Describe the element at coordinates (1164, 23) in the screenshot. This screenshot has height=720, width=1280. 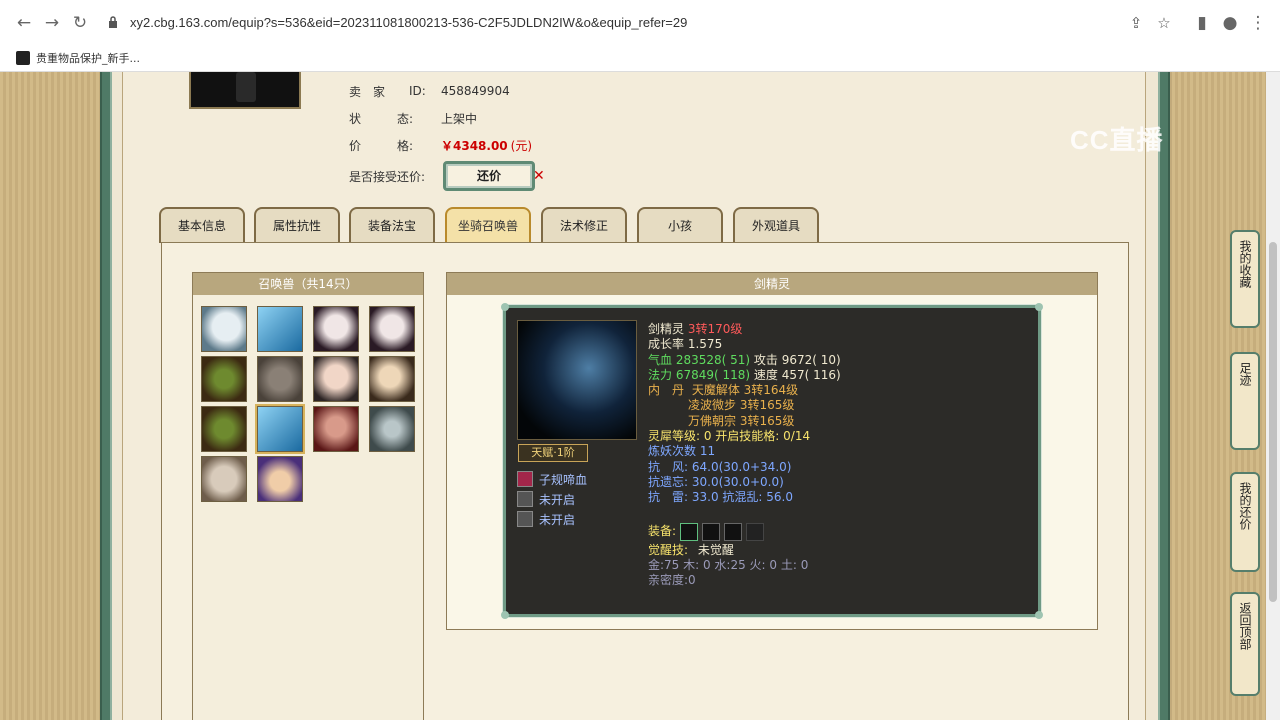
I see `star-icon: ☆` at that location.